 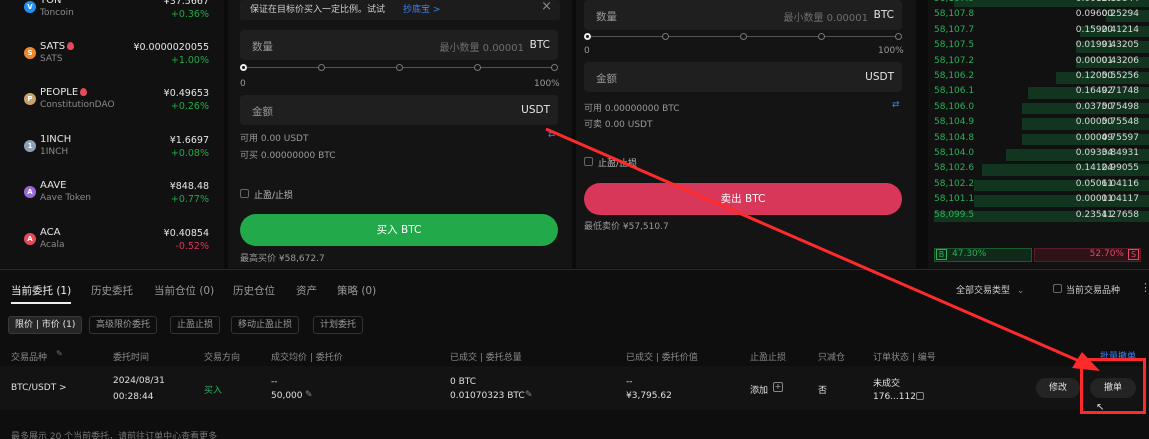 I want to click on coin-row: S SATS SATS ¥0.0000020055 +1.00%, so click(x=112, y=61).